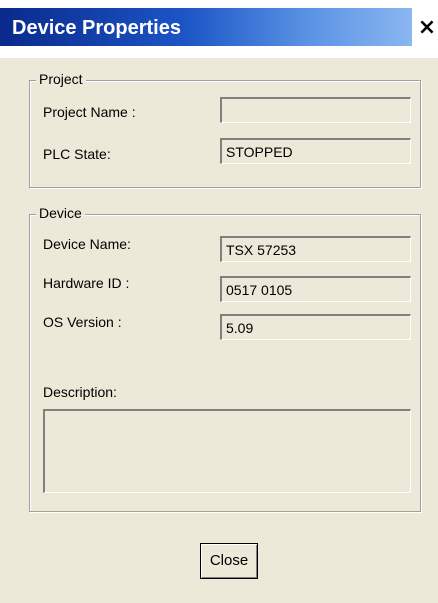 The width and height of the screenshot is (438, 603). Describe the element at coordinates (315, 327) in the screenshot. I see `os-version-field: 5.09` at that location.